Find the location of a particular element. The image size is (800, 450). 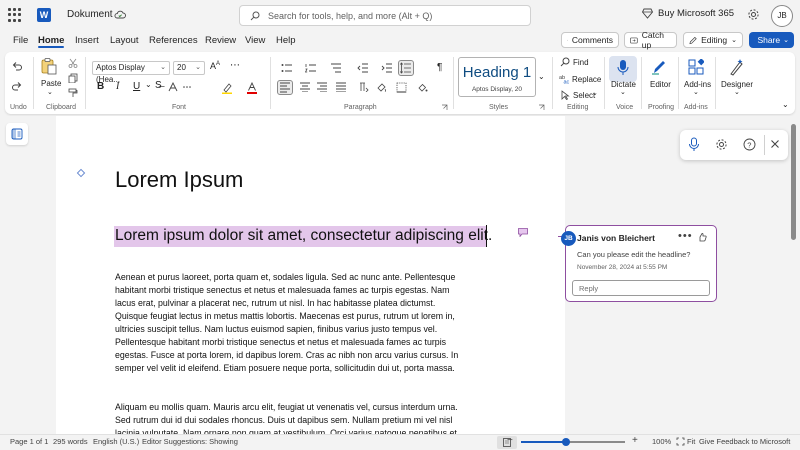

select-icon is located at coordinates (565, 95).